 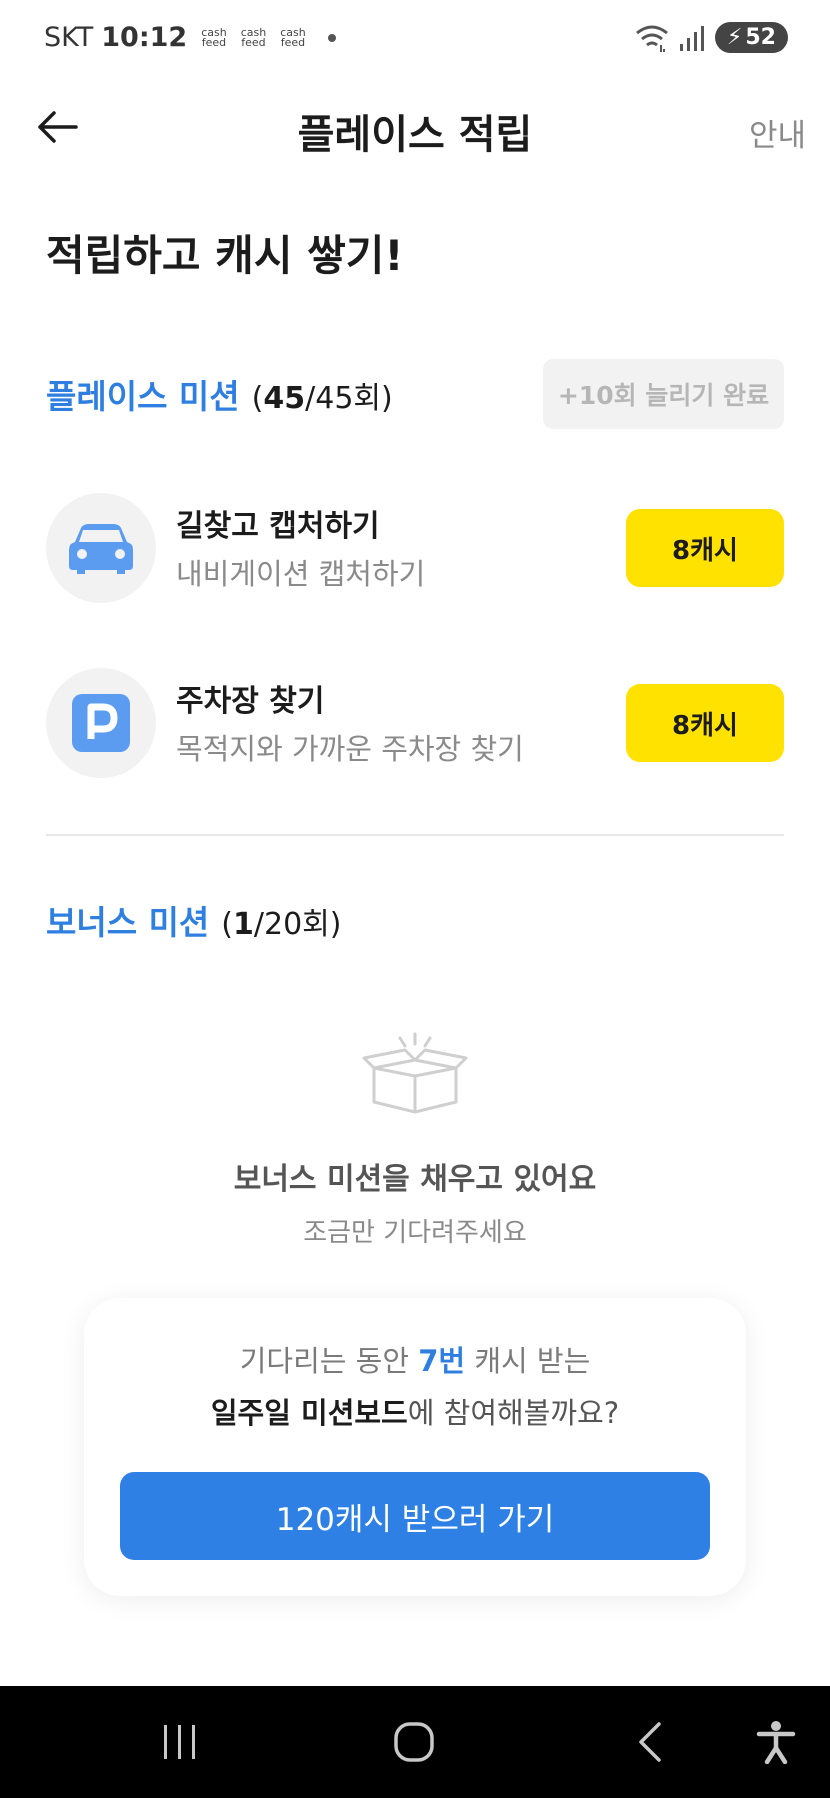 I want to click on mission-desc: 내비게이션 캡처하기, so click(x=301, y=574).